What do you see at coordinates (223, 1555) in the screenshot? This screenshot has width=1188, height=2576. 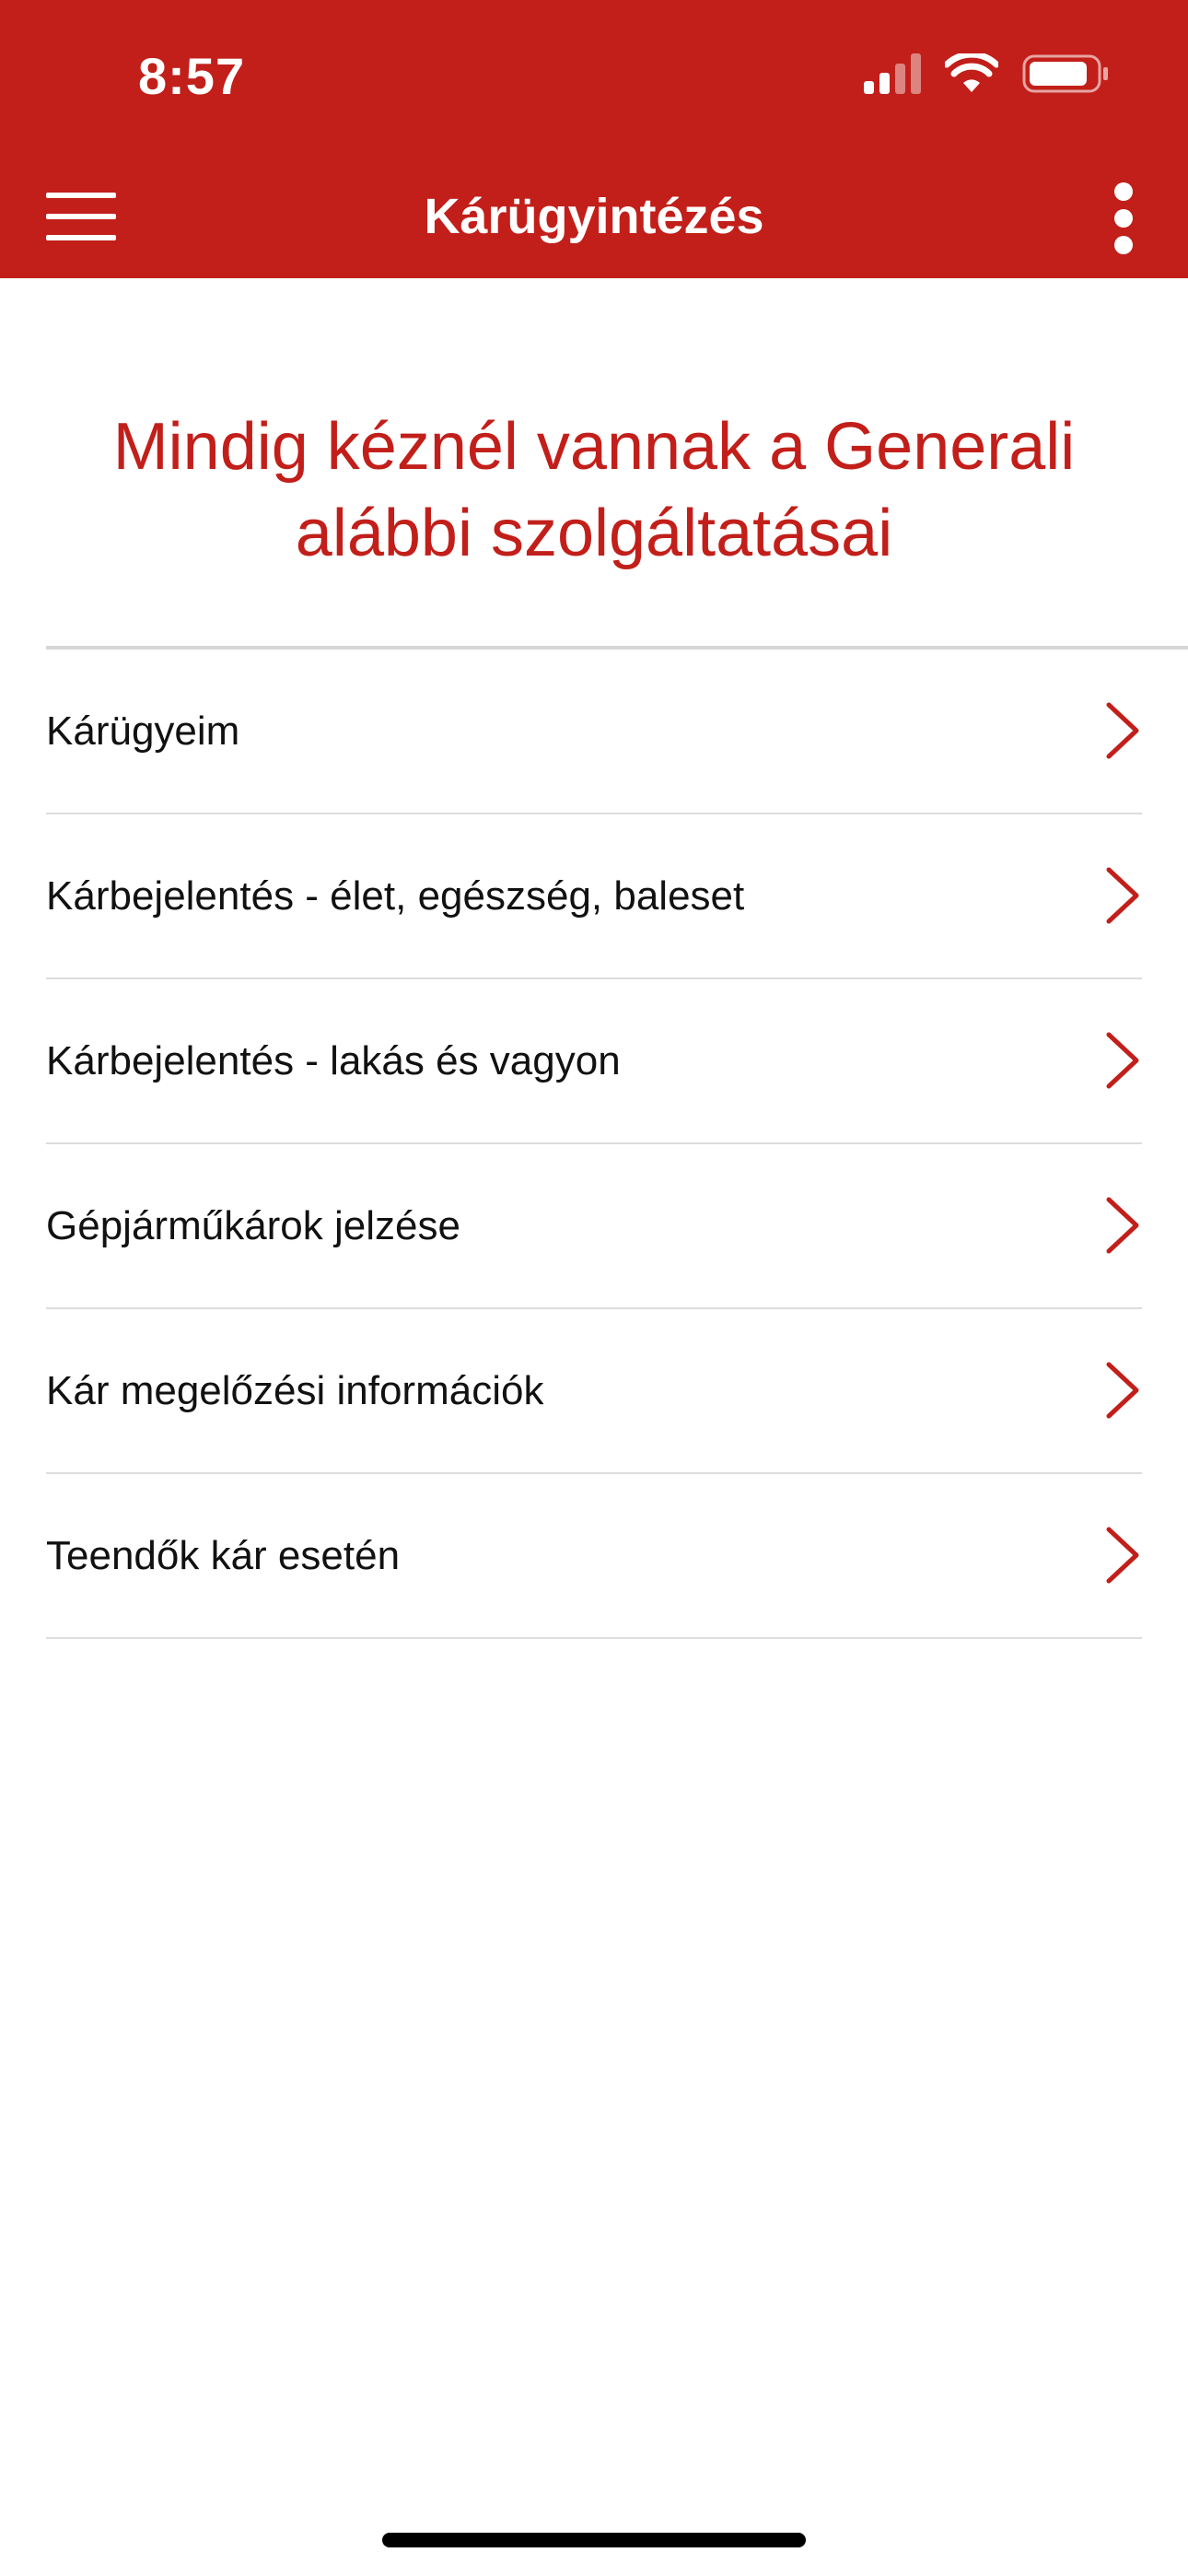 I see `menu-item-label: Teendők kár esetén` at bounding box center [223, 1555].